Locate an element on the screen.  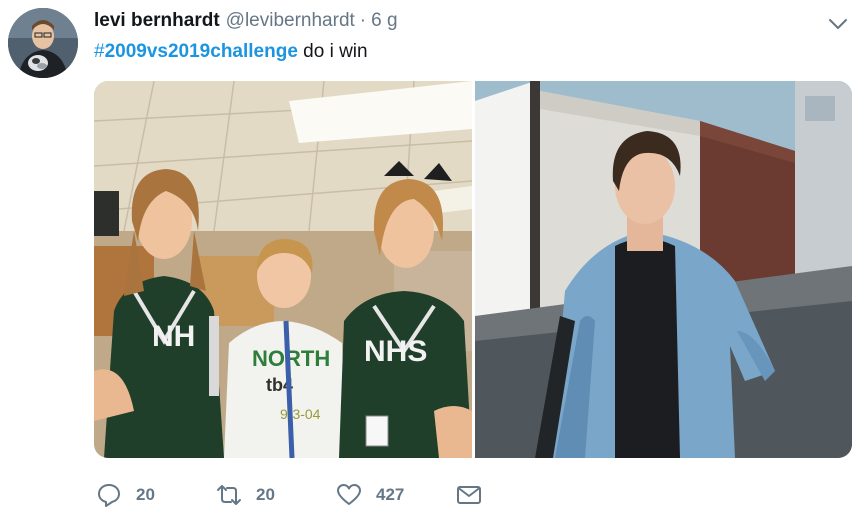
heart-icon is located at coordinates (349, 494).